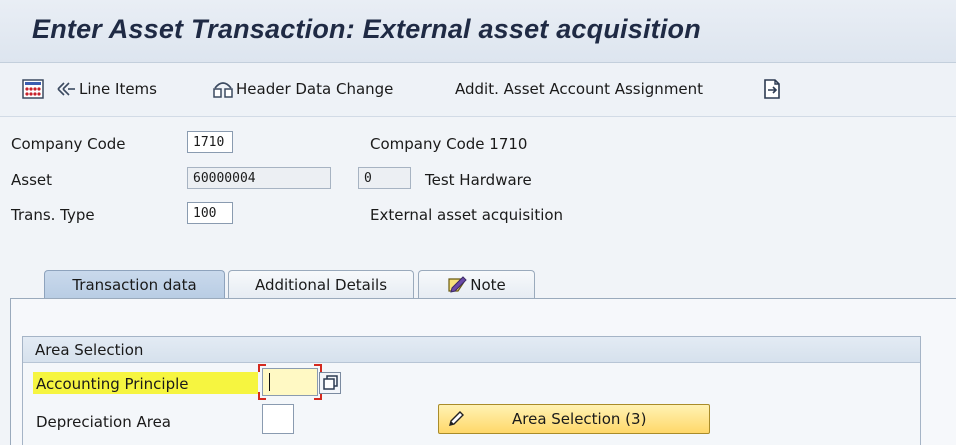 This screenshot has height=445, width=956. I want to click on header-data-change-button: Header Data Change, so click(302, 89).